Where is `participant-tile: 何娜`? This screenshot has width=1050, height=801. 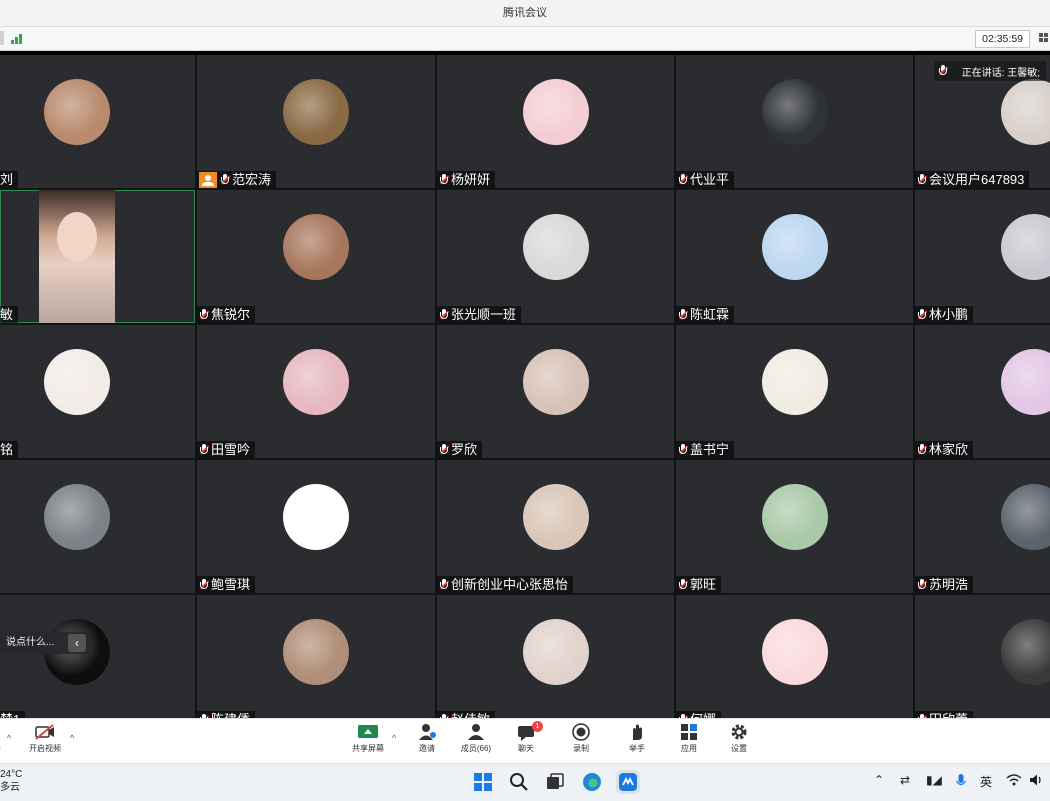 participant-tile: 何娜 is located at coordinates (794, 656).